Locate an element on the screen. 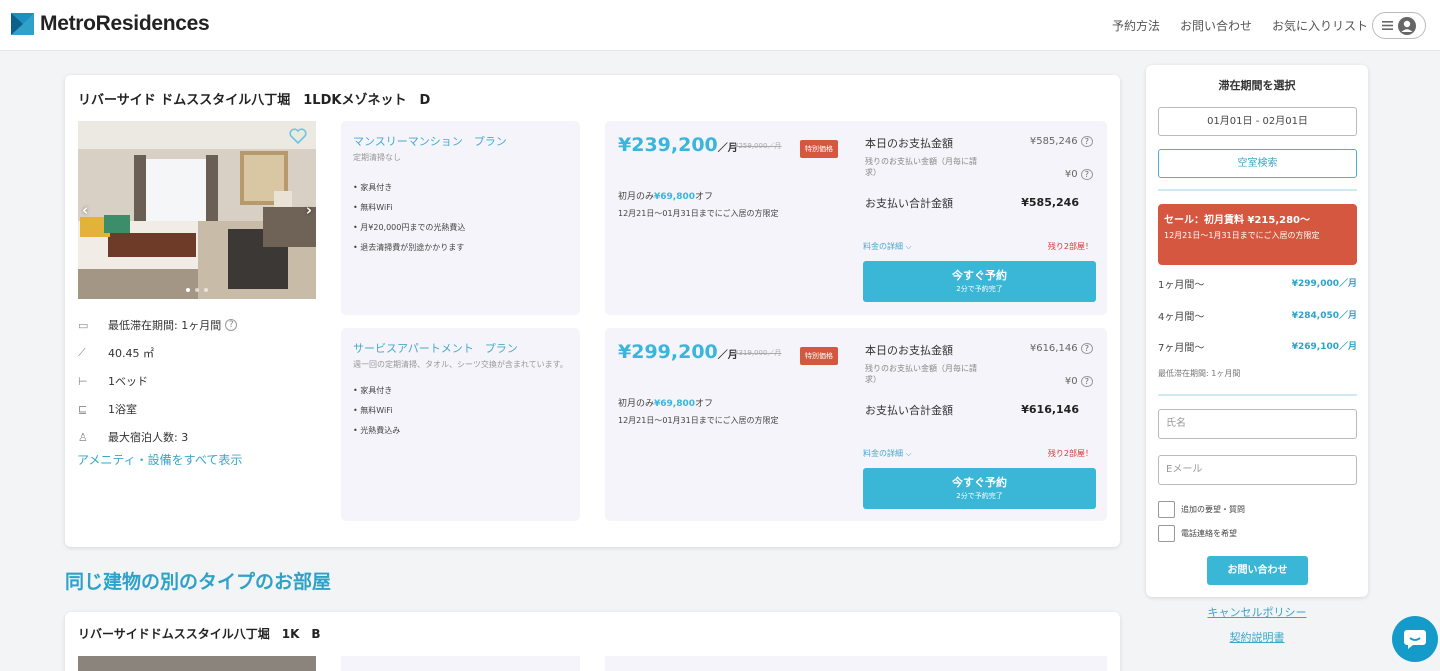 This screenshot has height=671, width=1440. carousel-dots is located at coordinates (197, 290).